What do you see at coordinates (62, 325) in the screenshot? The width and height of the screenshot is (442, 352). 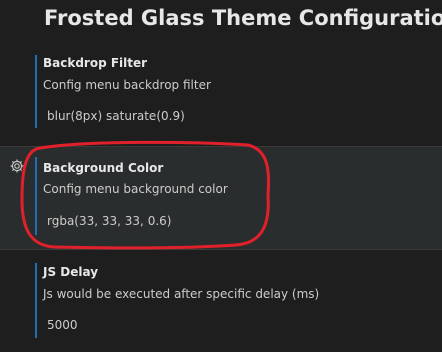 I see `setting-value-input: 5000` at bounding box center [62, 325].